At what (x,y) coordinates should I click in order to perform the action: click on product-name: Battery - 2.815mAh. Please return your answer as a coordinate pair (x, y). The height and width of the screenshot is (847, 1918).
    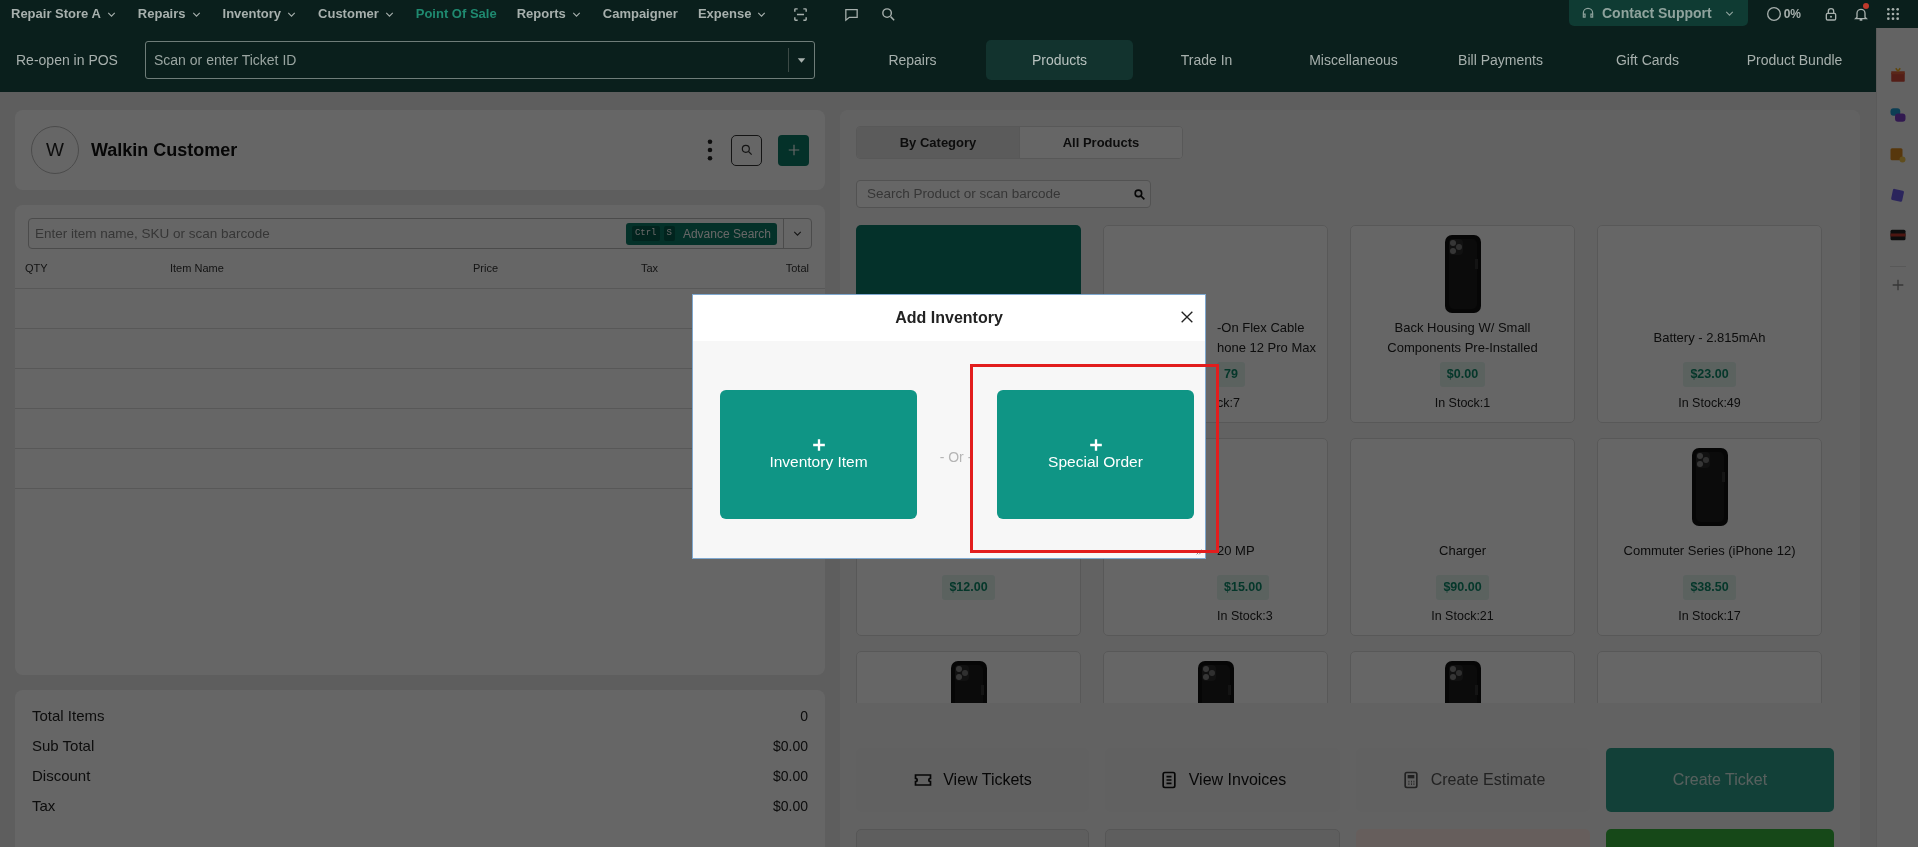
    Looking at the image, I should click on (1709, 338).